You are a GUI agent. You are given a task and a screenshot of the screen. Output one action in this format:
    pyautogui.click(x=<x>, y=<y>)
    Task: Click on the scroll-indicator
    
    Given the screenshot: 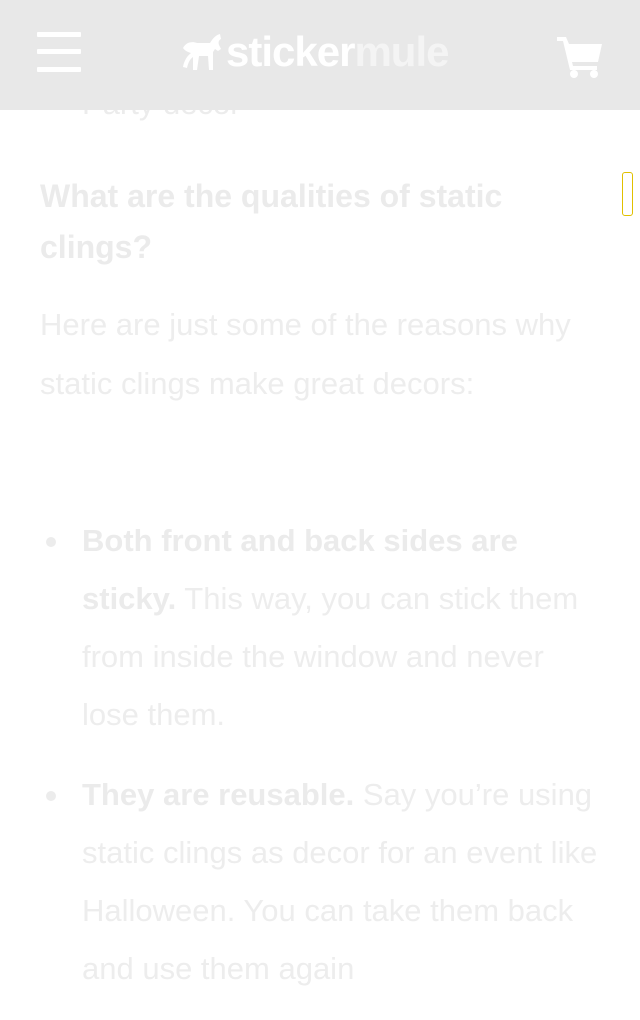 What is the action you would take?
    pyautogui.click(x=627, y=194)
    